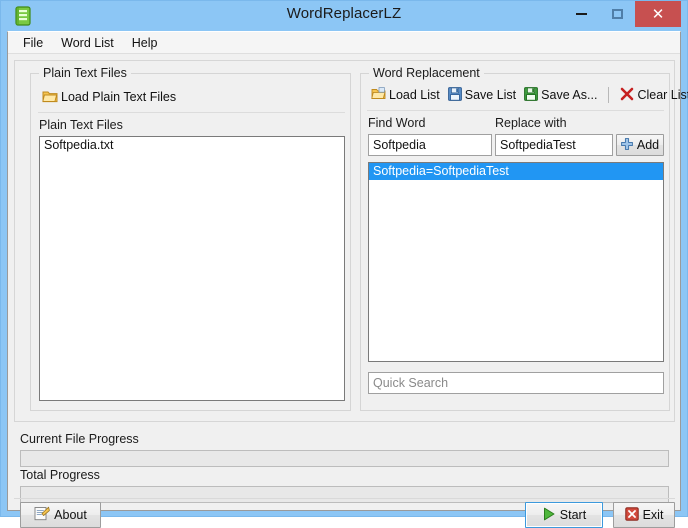  What do you see at coordinates (426, 73) in the screenshot?
I see `word-replacement-group-title: Word Replacement` at bounding box center [426, 73].